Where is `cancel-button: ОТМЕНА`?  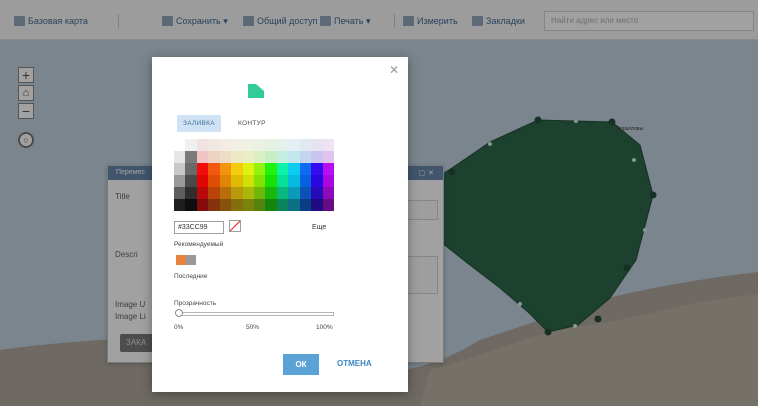 cancel-button: ОТМЕНА is located at coordinates (354, 363).